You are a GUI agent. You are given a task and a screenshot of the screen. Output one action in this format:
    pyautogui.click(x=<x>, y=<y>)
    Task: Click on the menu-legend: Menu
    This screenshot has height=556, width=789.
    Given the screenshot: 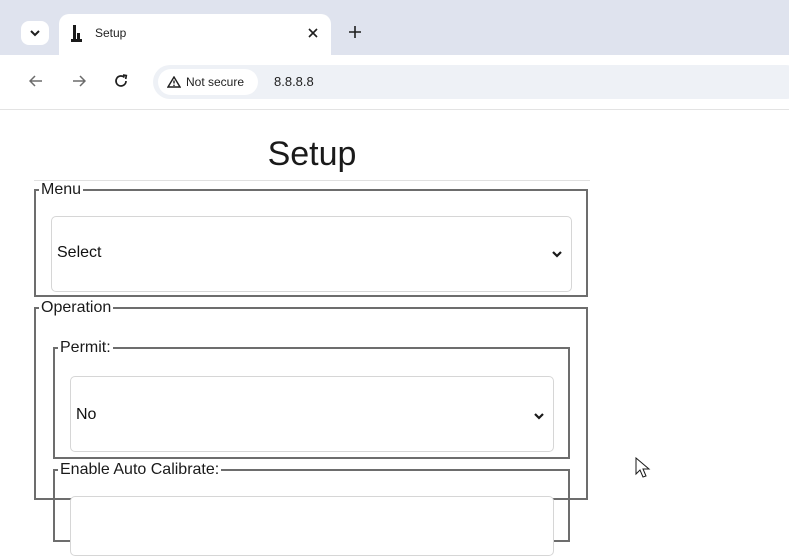 What is the action you would take?
    pyautogui.click(x=61, y=189)
    